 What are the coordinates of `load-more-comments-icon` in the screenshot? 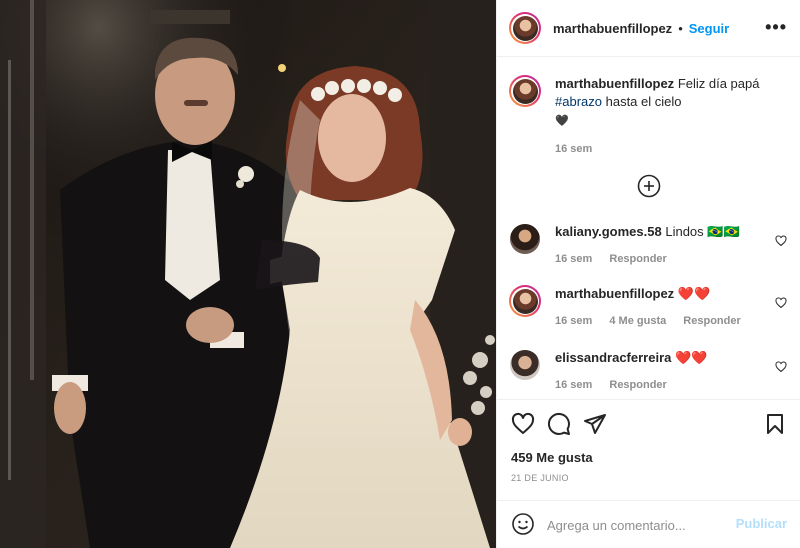 It's located at (649, 186).